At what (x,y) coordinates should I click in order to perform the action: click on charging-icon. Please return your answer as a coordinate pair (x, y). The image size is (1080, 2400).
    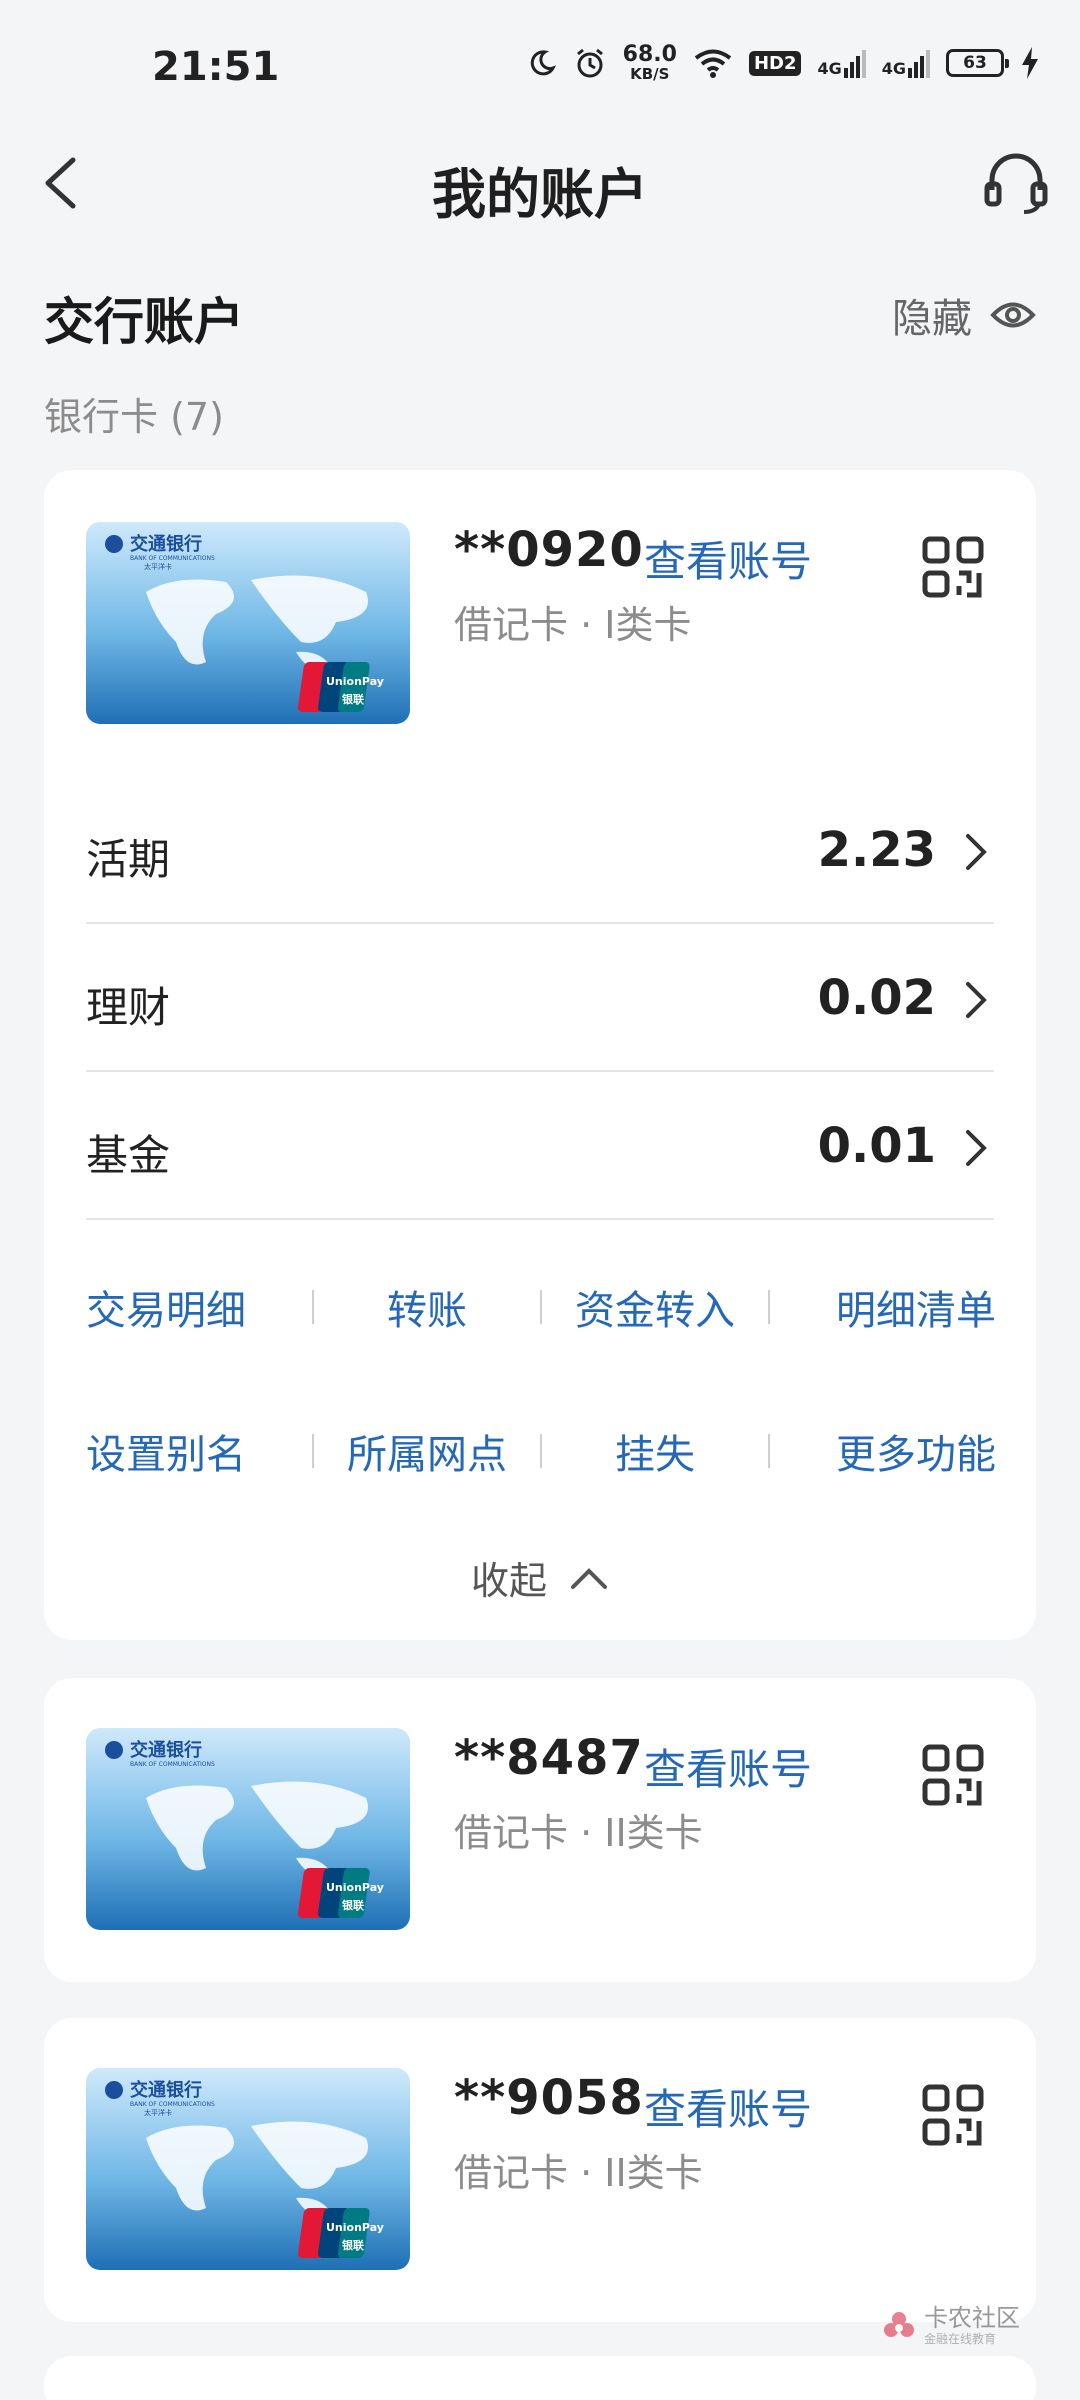
    Looking at the image, I should click on (1030, 63).